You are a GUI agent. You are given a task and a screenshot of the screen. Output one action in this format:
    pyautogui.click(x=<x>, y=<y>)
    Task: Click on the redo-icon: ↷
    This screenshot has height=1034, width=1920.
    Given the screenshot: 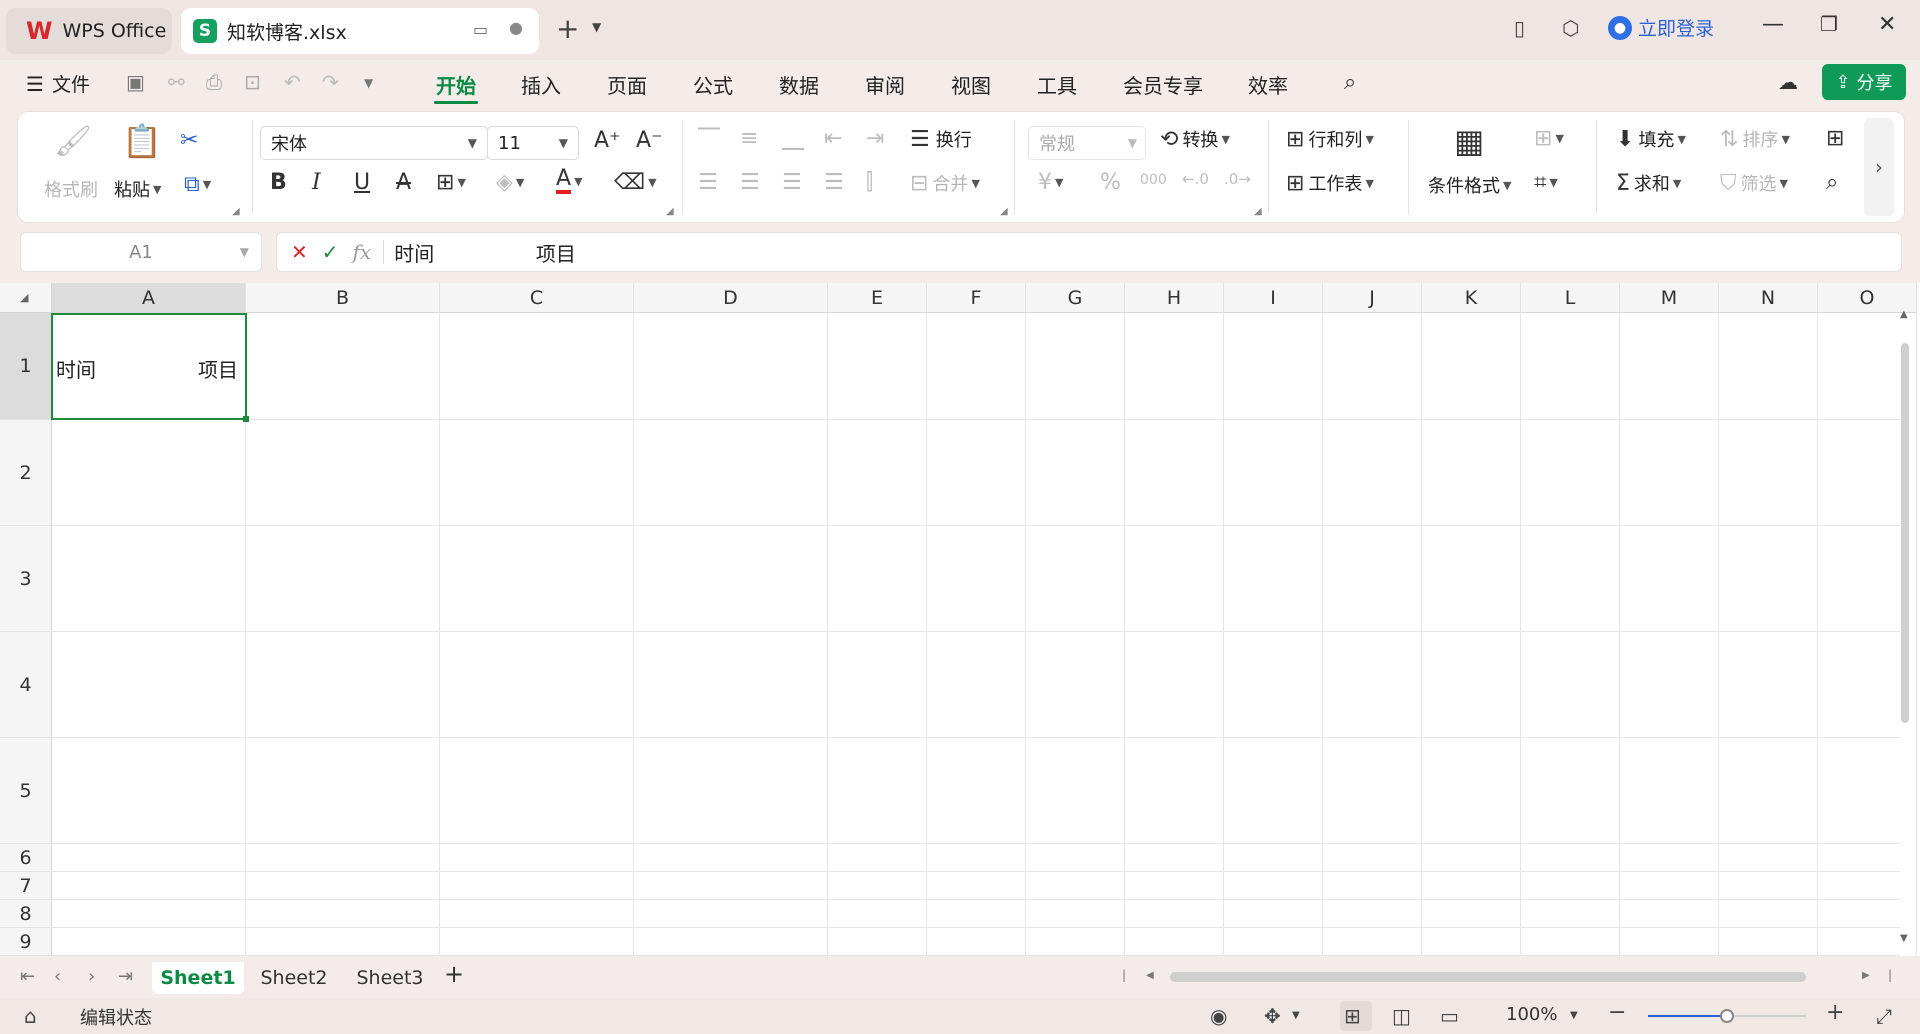 What is the action you would take?
    pyautogui.click(x=330, y=82)
    